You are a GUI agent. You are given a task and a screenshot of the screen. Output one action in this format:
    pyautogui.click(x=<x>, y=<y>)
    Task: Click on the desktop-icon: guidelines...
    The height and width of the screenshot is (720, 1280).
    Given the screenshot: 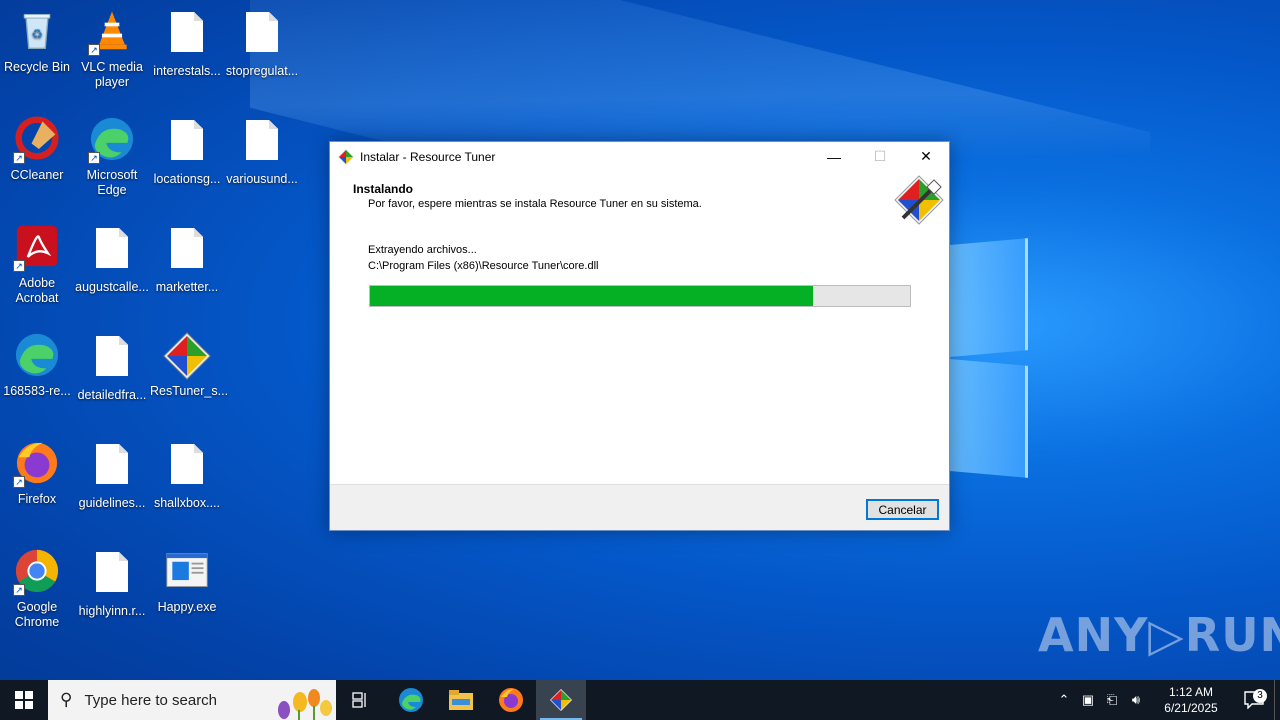 What is the action you would take?
    pyautogui.click(x=112, y=475)
    